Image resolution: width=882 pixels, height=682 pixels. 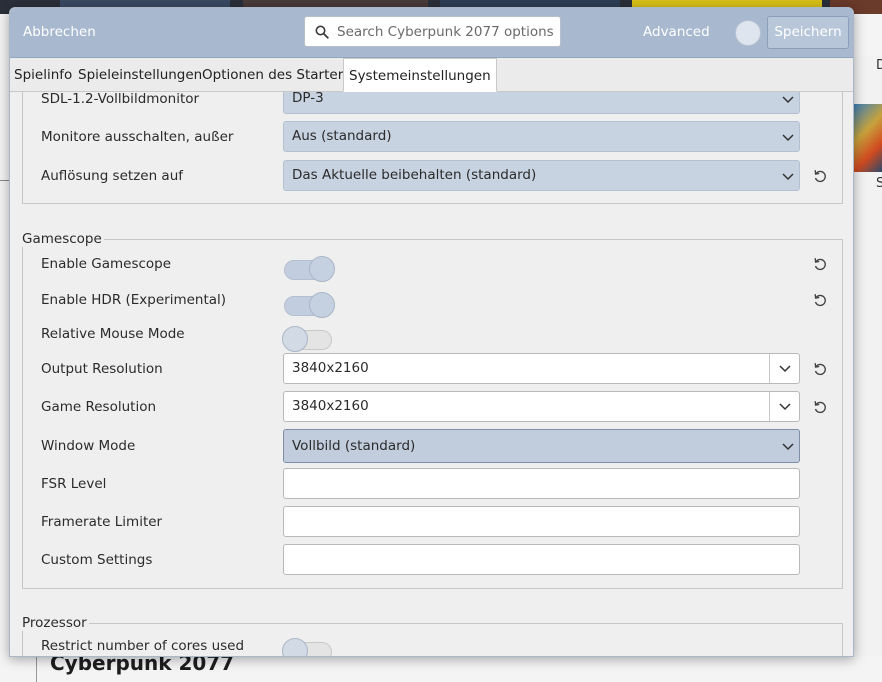 What do you see at coordinates (106, 264) in the screenshot?
I see `setting-label: Enable Gamescope` at bounding box center [106, 264].